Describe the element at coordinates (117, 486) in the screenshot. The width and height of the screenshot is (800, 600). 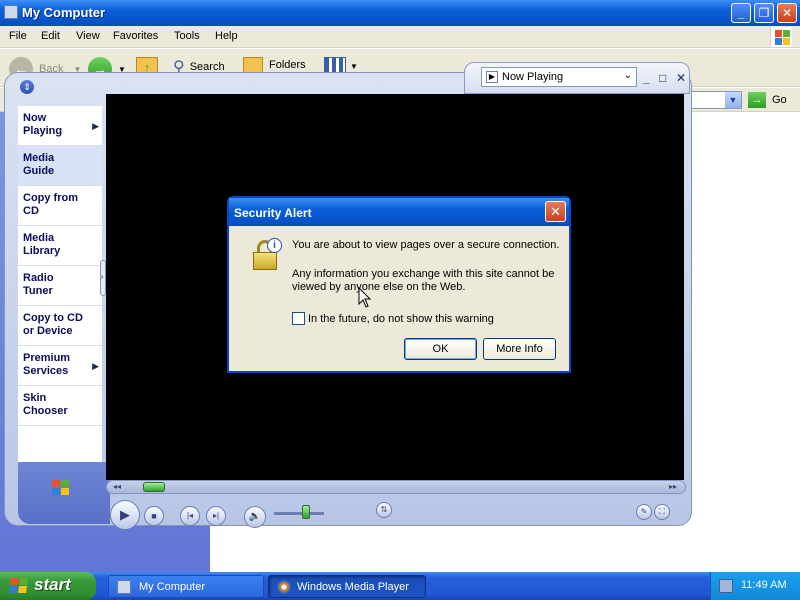
I see `rewind-icon: ◂◂` at that location.